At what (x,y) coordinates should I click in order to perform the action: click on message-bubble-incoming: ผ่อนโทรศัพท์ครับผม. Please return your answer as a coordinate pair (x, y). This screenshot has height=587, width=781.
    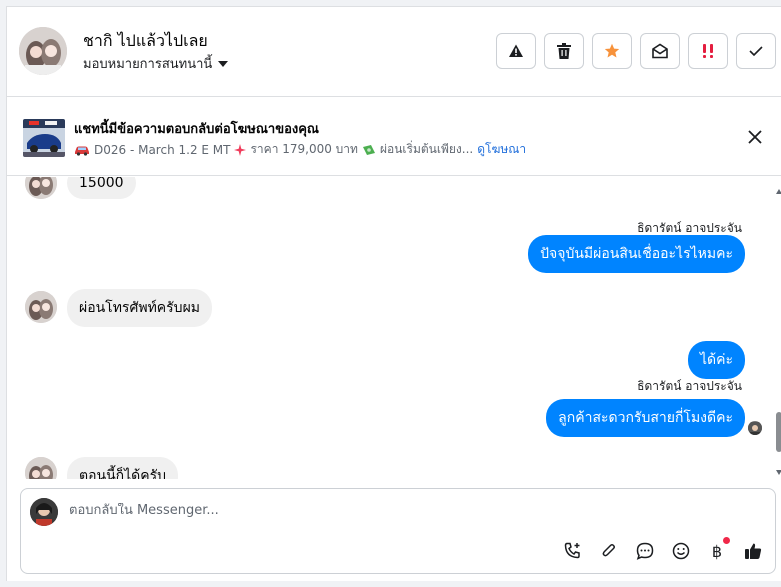
    Looking at the image, I should click on (139, 308).